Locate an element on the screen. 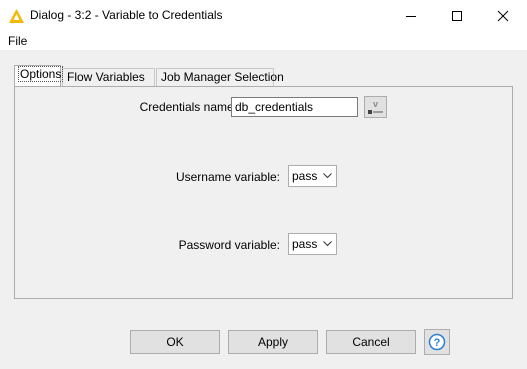  cancel-button: Cancel is located at coordinates (371, 342).